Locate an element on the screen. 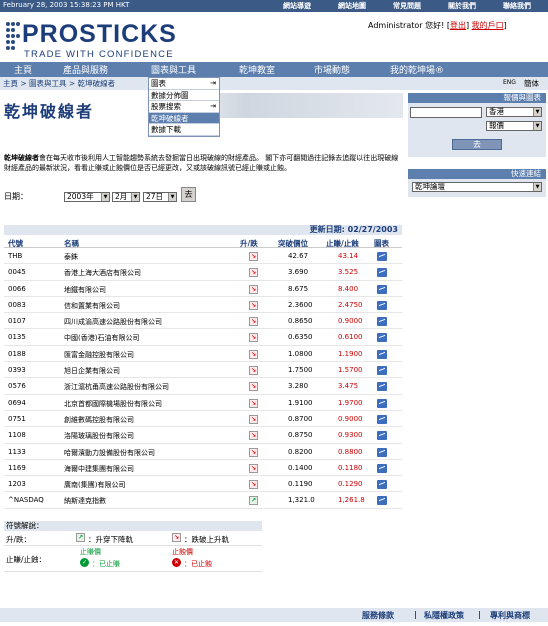  month-select: 2月 ▼ is located at coordinates (126, 197).